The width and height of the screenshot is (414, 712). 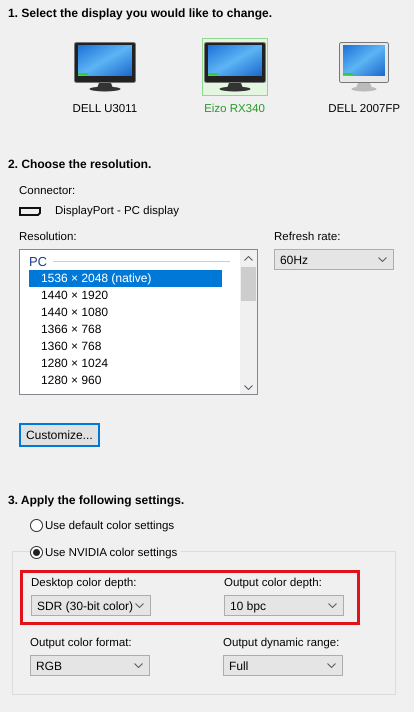 What do you see at coordinates (248, 284) in the screenshot?
I see `scrollbar-thumb` at bounding box center [248, 284].